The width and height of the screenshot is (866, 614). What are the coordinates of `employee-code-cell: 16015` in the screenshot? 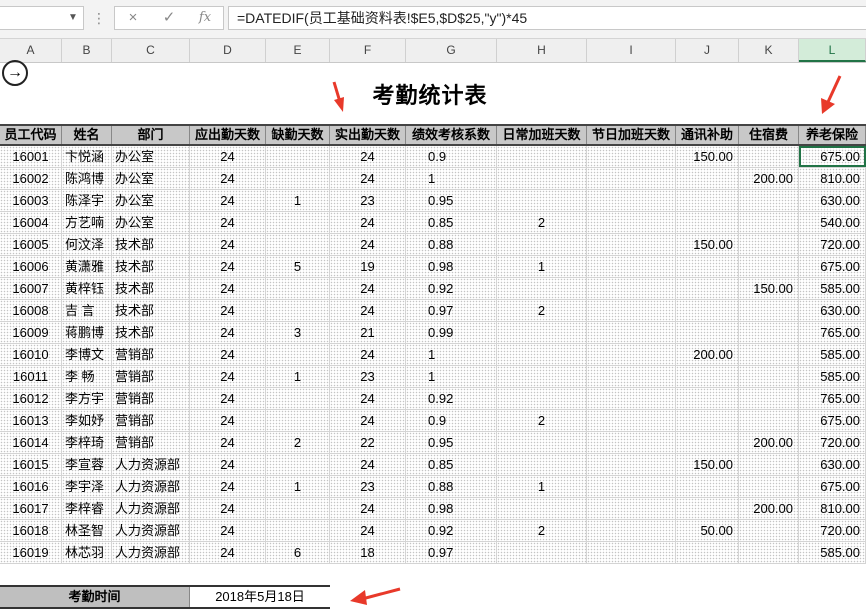 It's located at (31, 464).